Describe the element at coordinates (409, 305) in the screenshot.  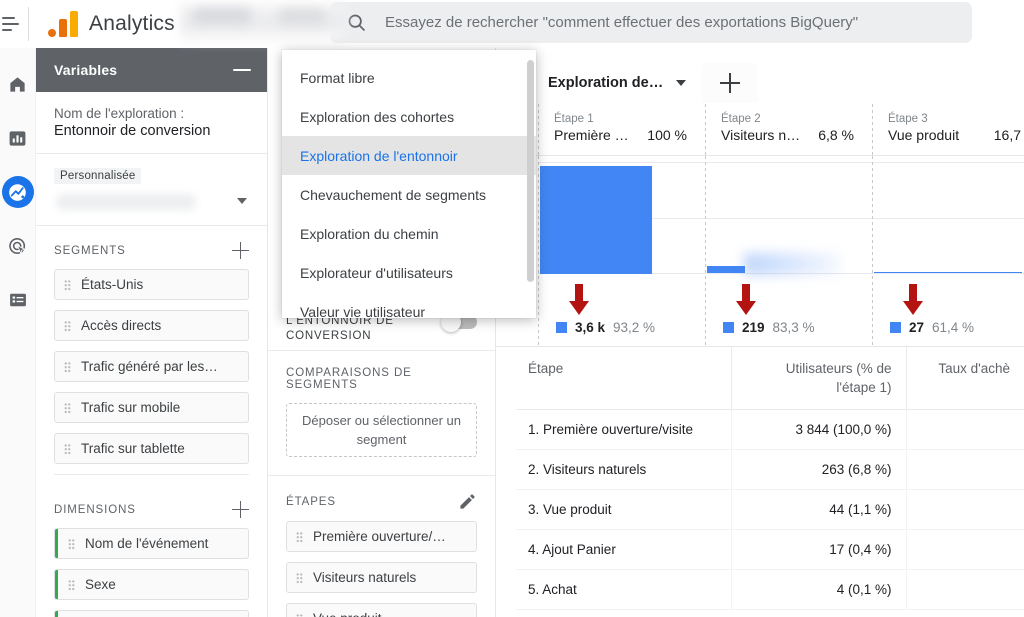
I see `menu-item-valeur-vie-utilisateur: Valeur vie utilisateur` at that location.